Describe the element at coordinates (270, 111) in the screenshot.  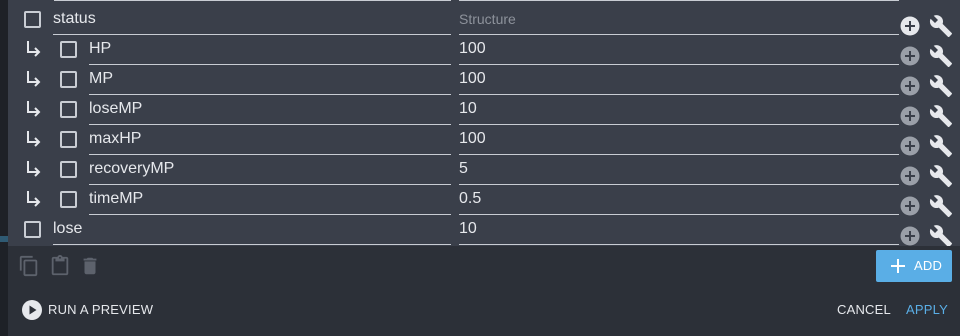
I see `variable-name-field: loseMP` at that location.